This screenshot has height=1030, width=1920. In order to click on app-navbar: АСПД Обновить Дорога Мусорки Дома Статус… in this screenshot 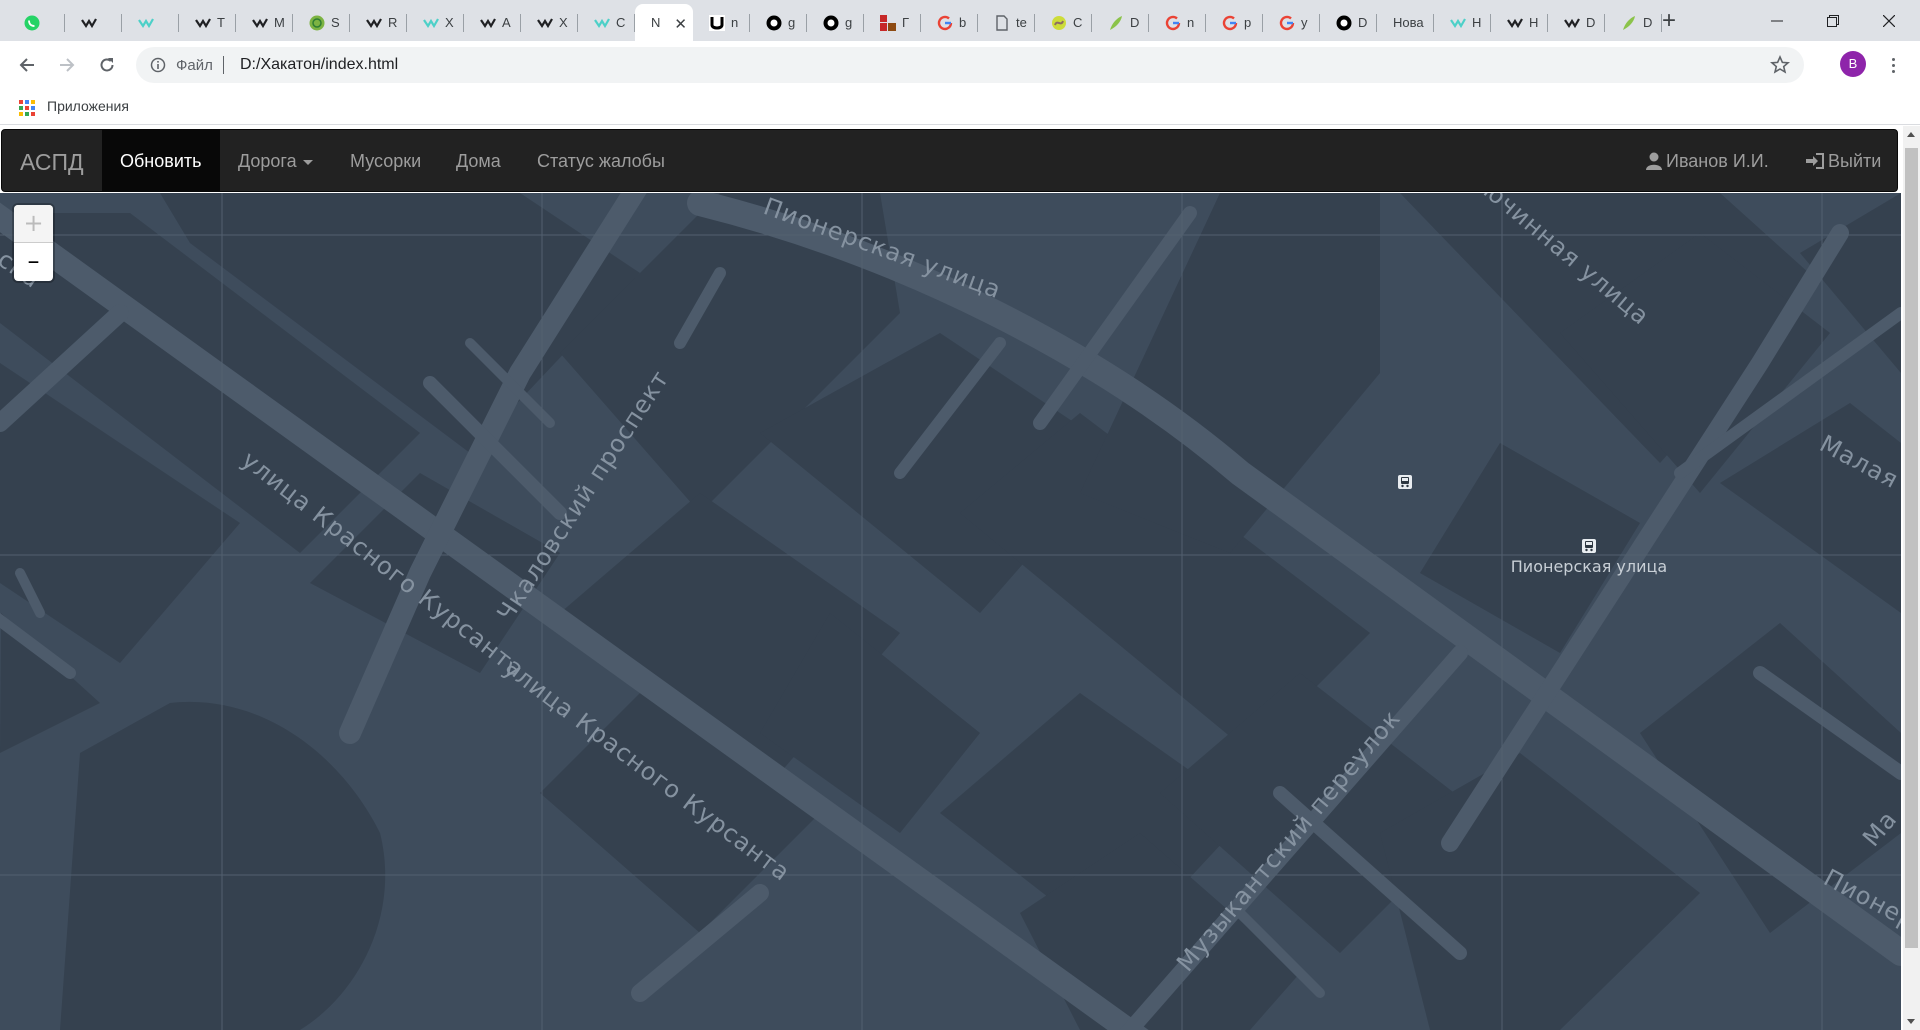, I will do `click(949, 160)`.